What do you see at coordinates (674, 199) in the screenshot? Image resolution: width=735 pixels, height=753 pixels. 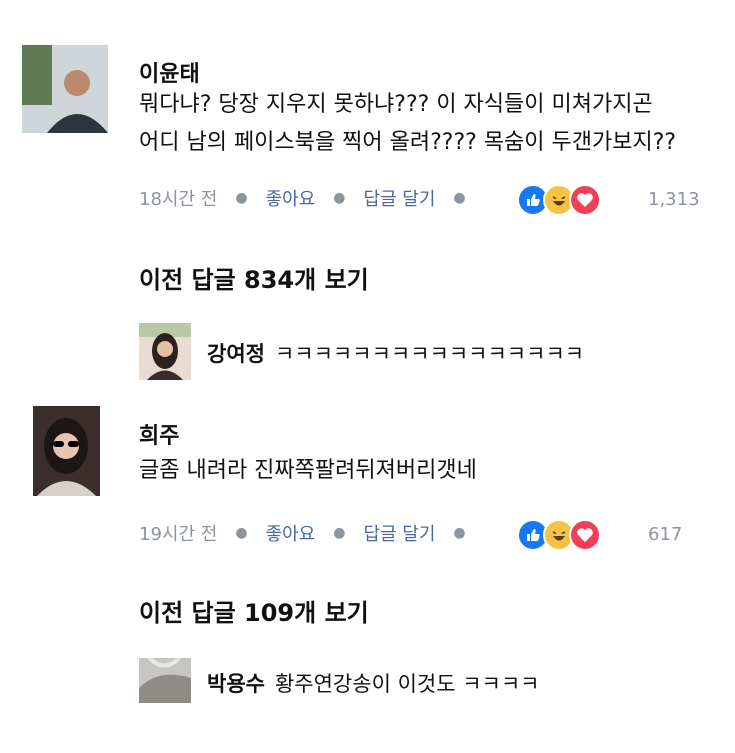 I see `reaction-count: 1,313` at bounding box center [674, 199].